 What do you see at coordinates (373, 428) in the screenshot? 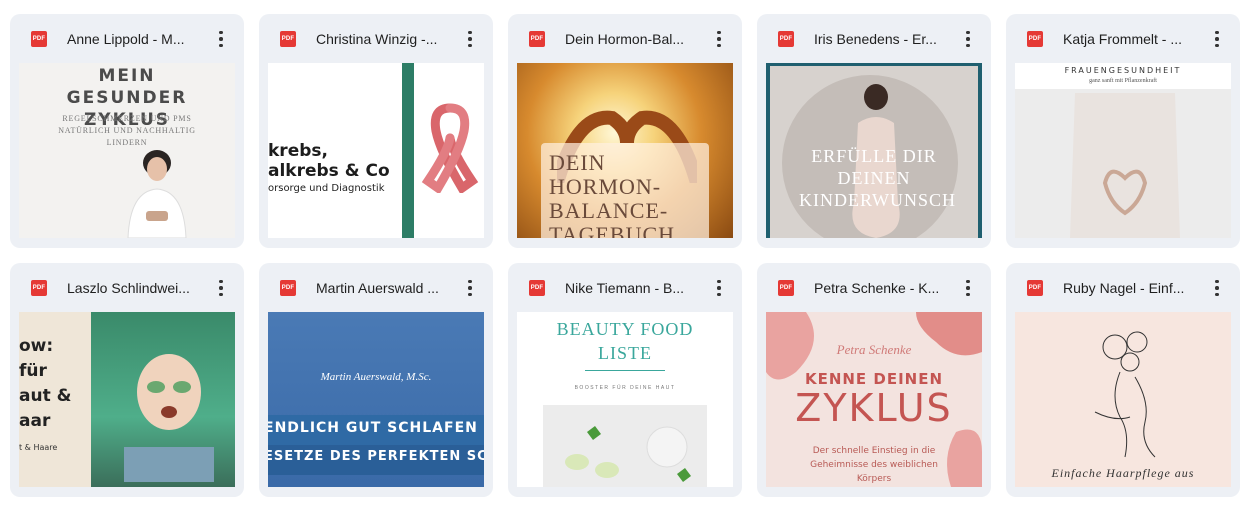
I see `thumb-line-1: ENDLICH GUT SCHLAFEN` at bounding box center [373, 428].